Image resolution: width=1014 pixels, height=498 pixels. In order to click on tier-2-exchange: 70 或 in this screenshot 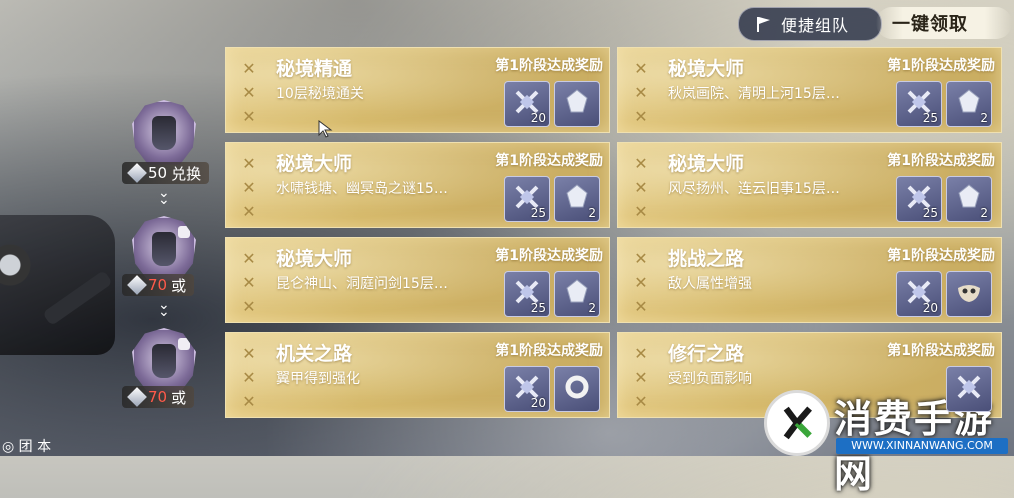, I will do `click(158, 285)`.